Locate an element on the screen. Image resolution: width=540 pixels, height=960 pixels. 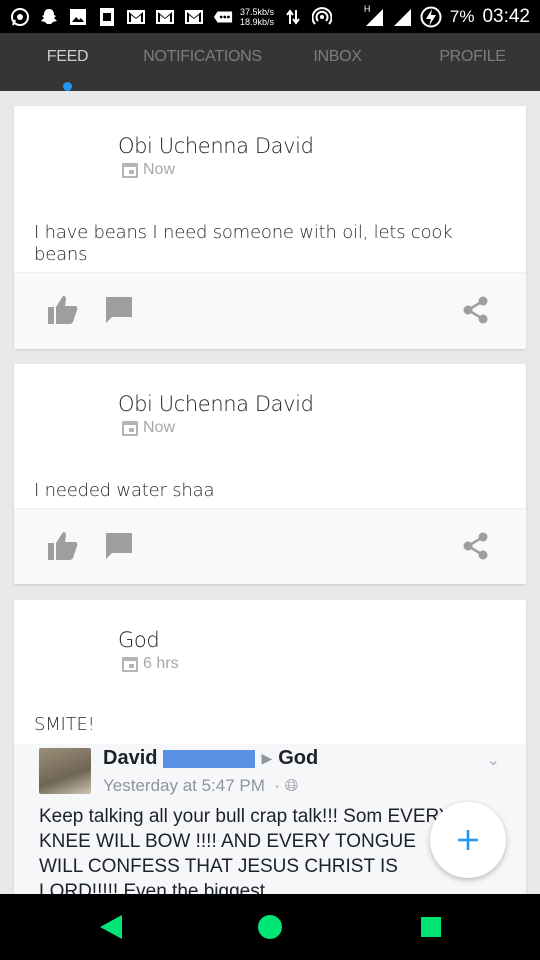
recents-square-icon is located at coordinates (431, 927).